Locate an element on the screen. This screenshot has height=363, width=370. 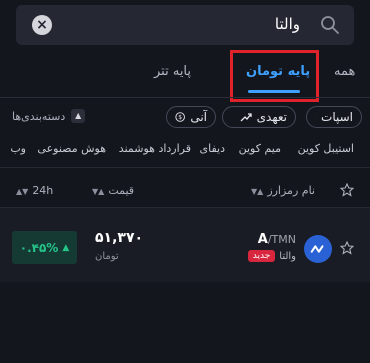
price-value: ۵۱,۳۷۰ is located at coordinates (119, 238).